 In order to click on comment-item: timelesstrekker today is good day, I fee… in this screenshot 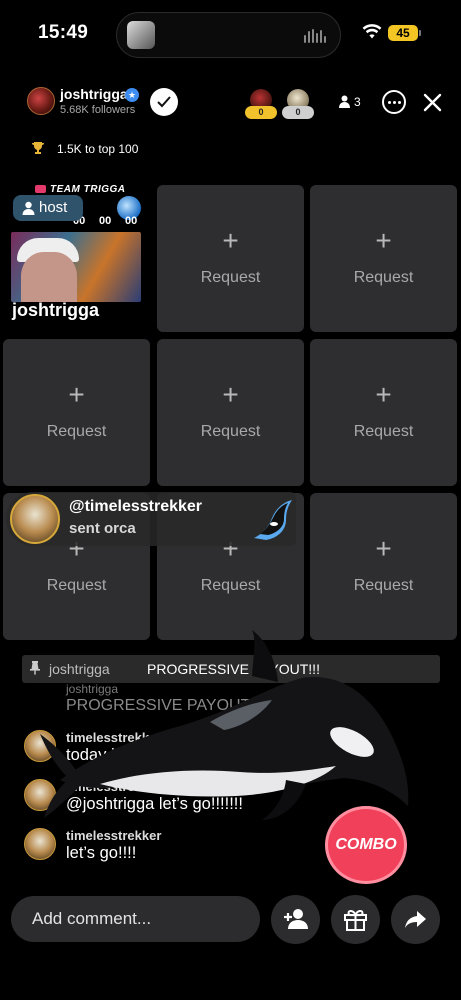, I will do `click(212, 750)`.